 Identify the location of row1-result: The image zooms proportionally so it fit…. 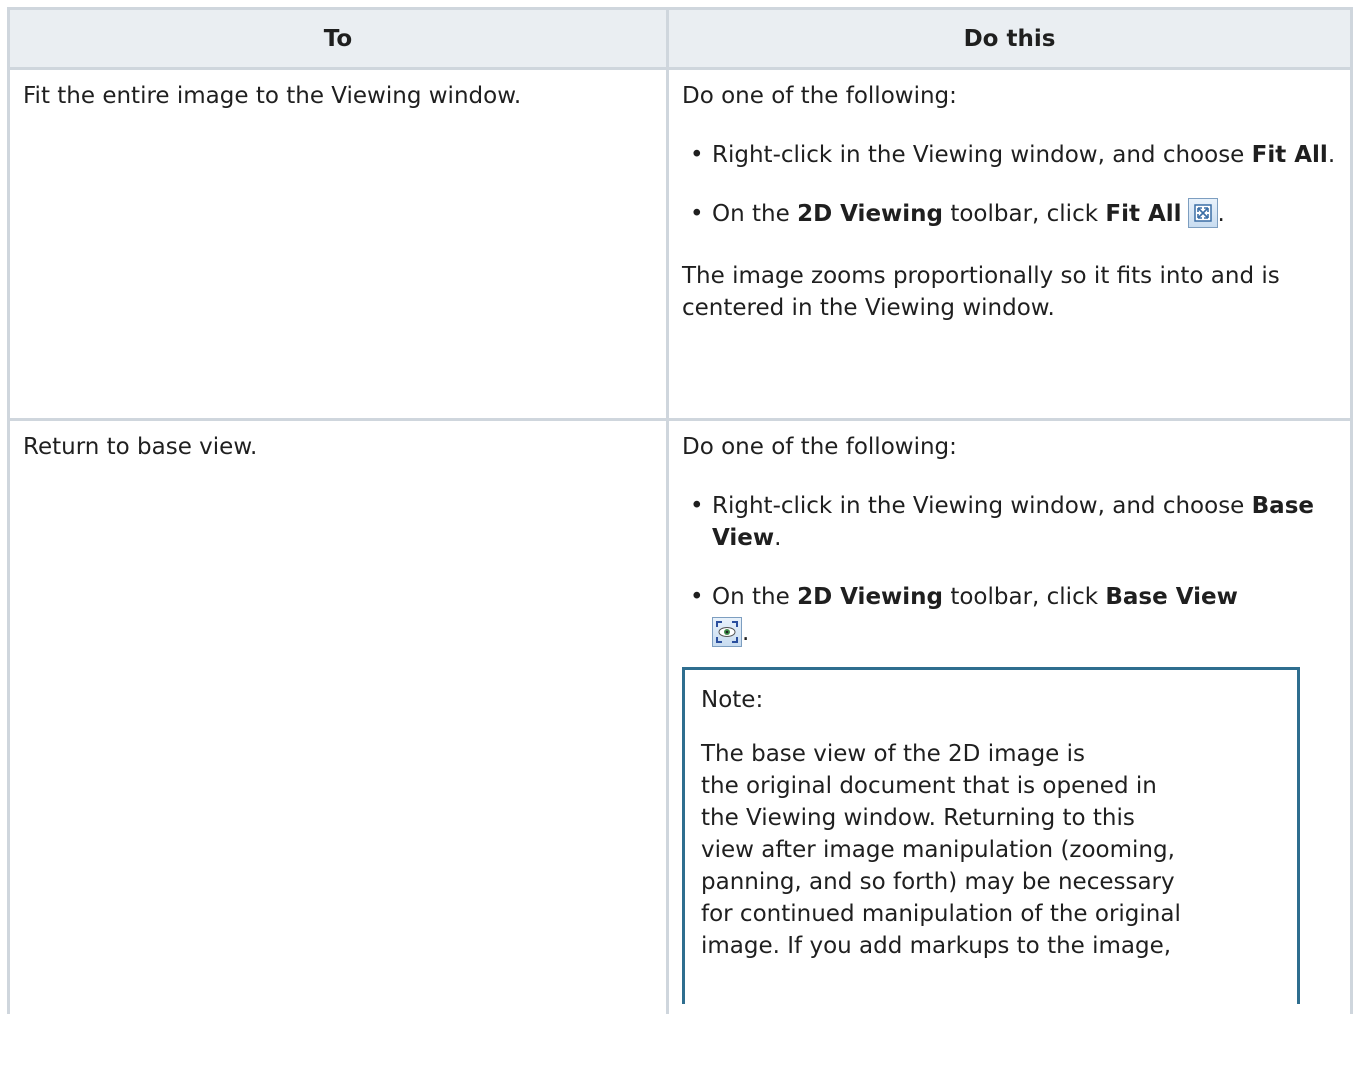
(981, 292).